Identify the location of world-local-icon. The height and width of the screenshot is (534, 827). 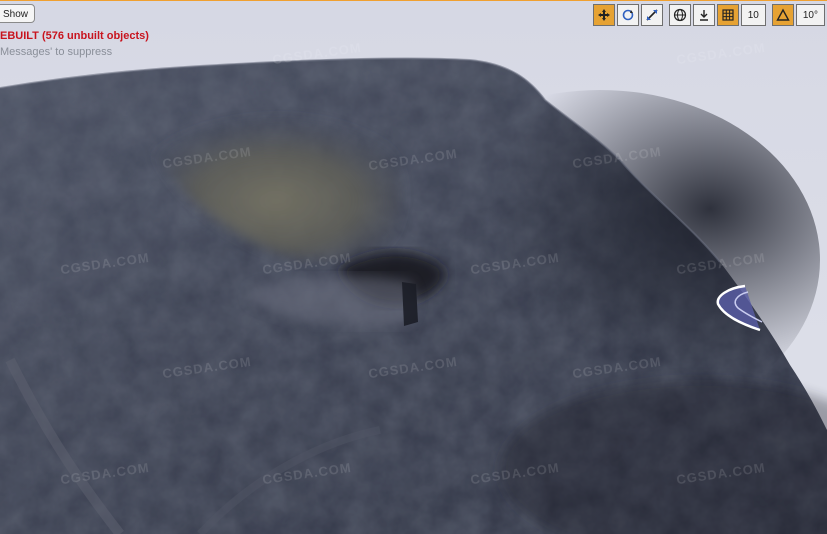
(679, 15).